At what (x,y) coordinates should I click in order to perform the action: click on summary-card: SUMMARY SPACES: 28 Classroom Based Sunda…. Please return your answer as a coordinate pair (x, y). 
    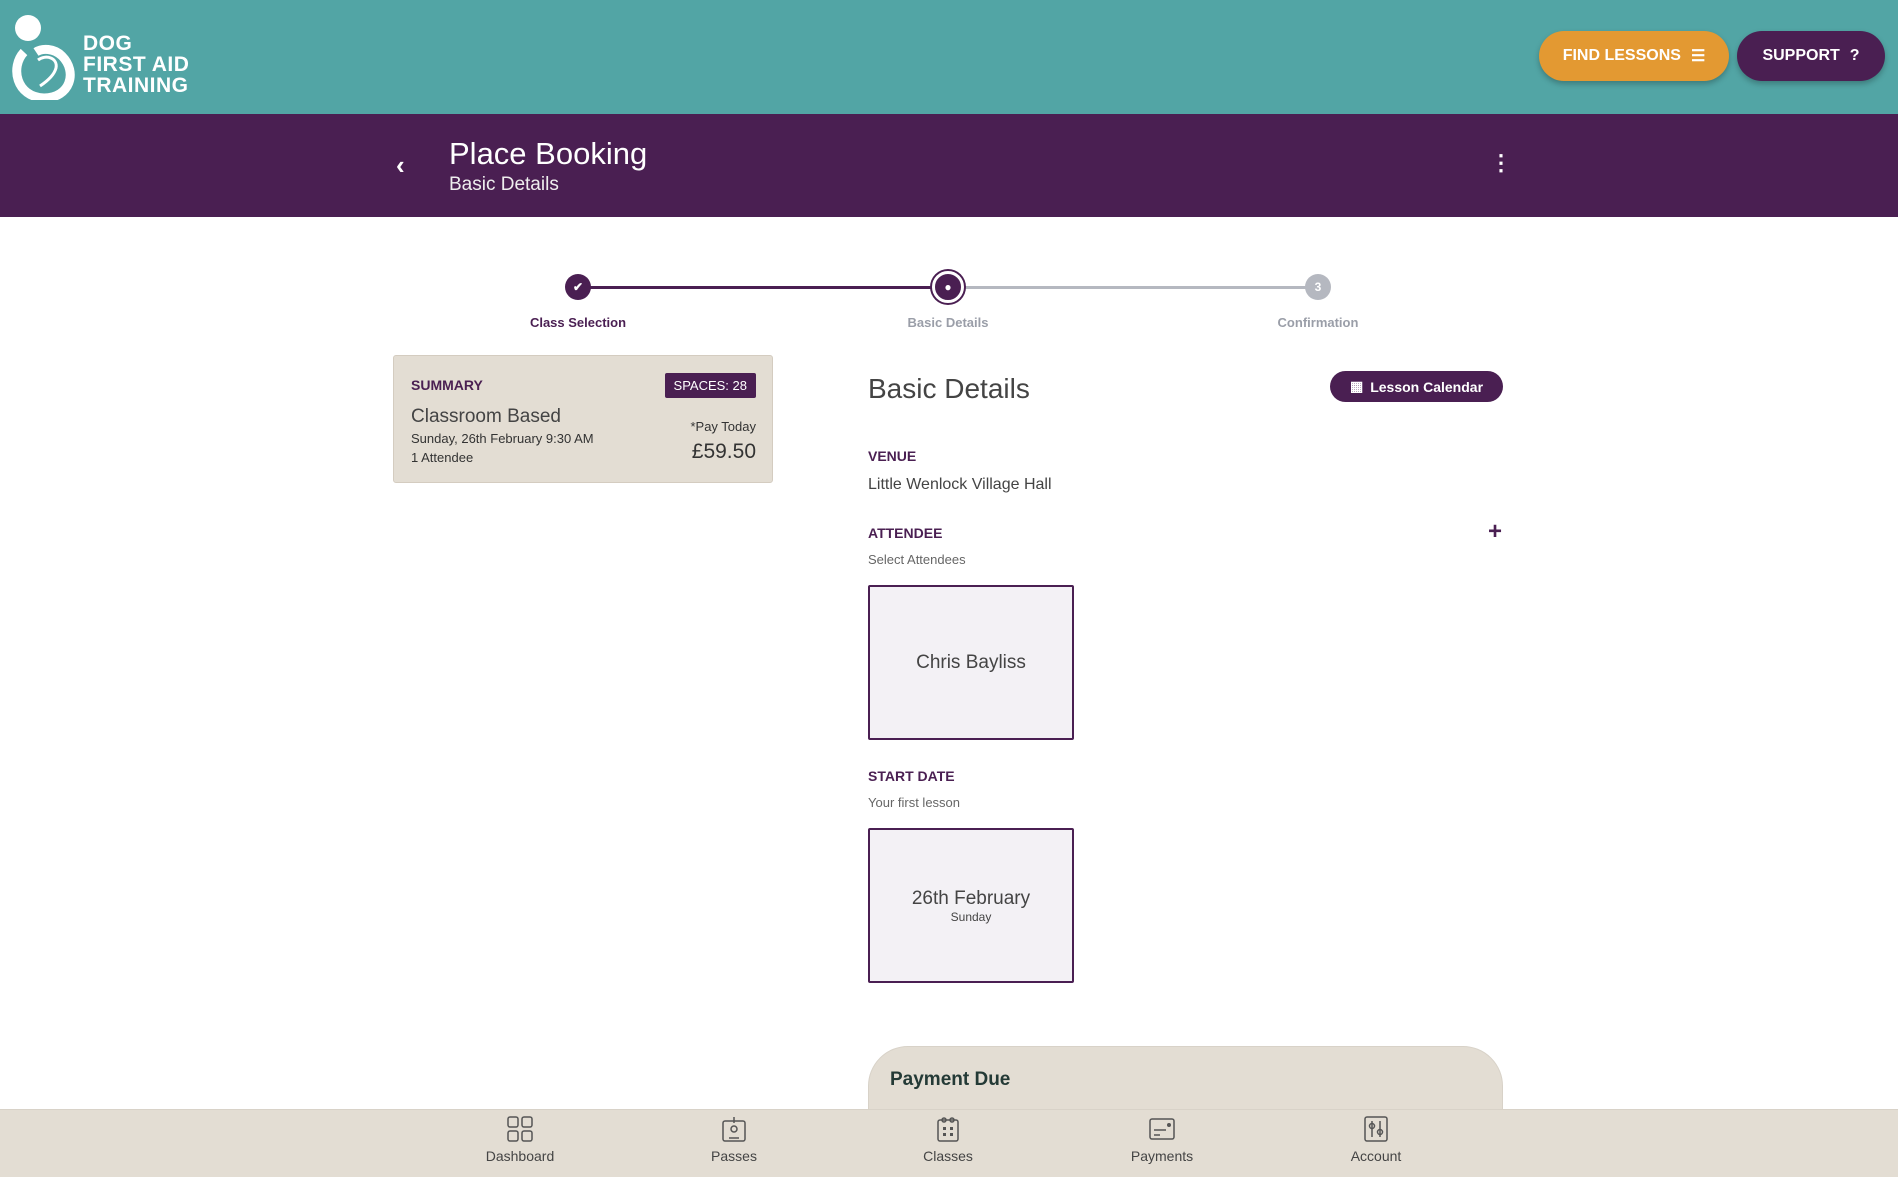
    Looking at the image, I should click on (583, 419).